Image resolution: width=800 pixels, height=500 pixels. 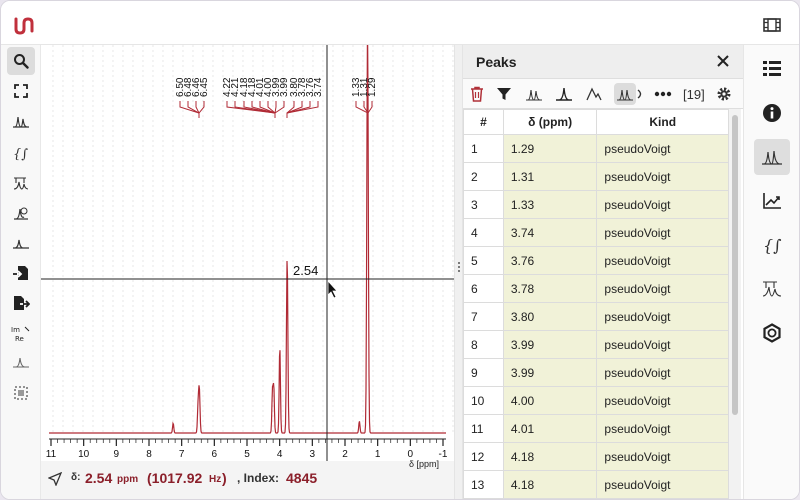 What do you see at coordinates (332, 289) in the screenshot?
I see `mouse-cursor-icon` at bounding box center [332, 289].